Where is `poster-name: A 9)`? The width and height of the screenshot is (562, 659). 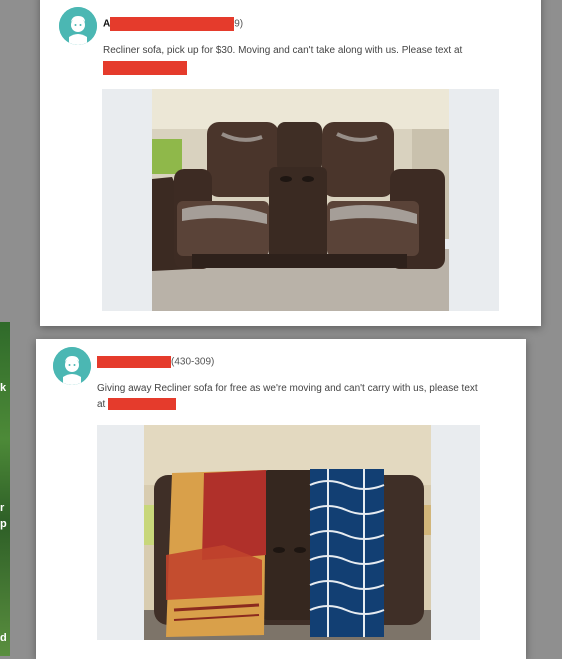
poster-name: A 9) is located at coordinates (173, 24).